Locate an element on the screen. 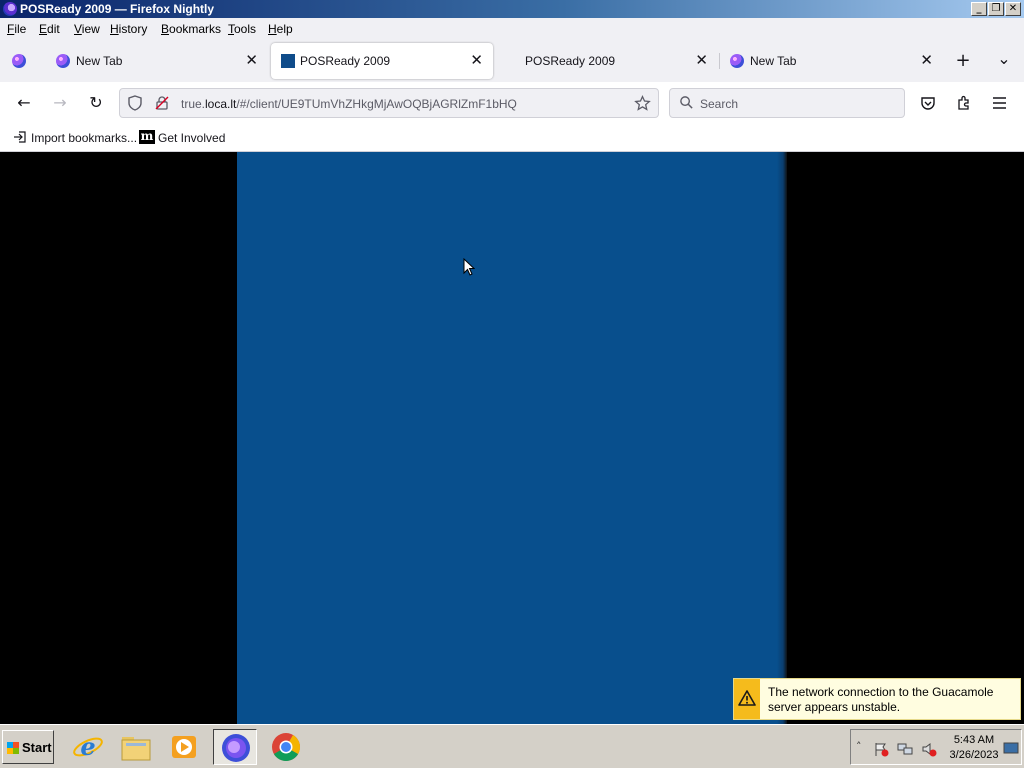 The width and height of the screenshot is (1024, 768). reload-button: ↻ is located at coordinates (96, 103).